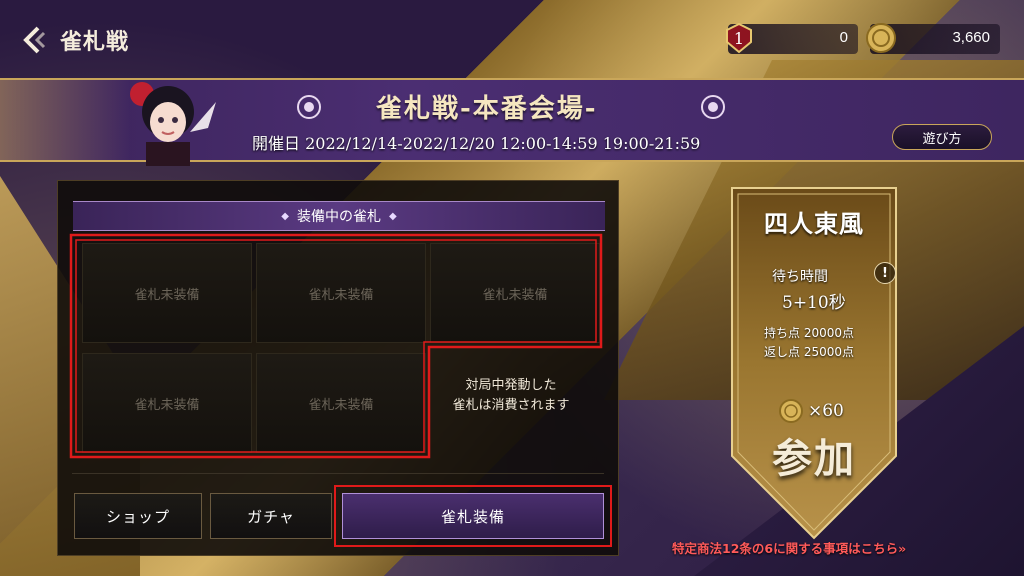 Image resolution: width=1024 pixels, height=576 pixels. I want to click on section-header: ◆ 装備中の雀札 ◆, so click(339, 216).